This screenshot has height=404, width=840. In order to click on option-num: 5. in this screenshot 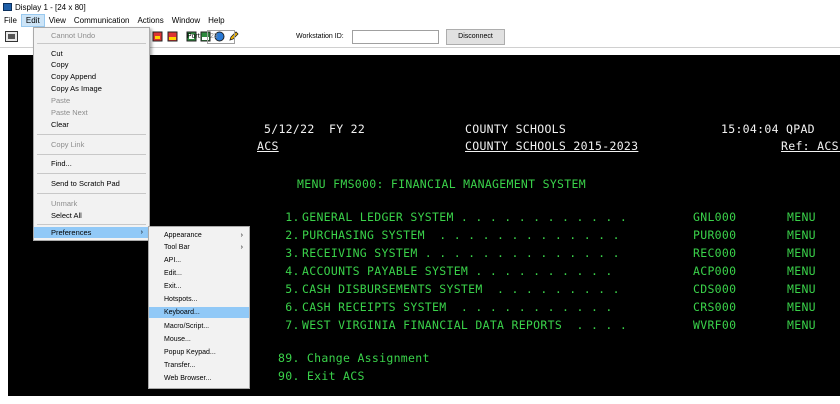, I will do `click(289, 289)`.